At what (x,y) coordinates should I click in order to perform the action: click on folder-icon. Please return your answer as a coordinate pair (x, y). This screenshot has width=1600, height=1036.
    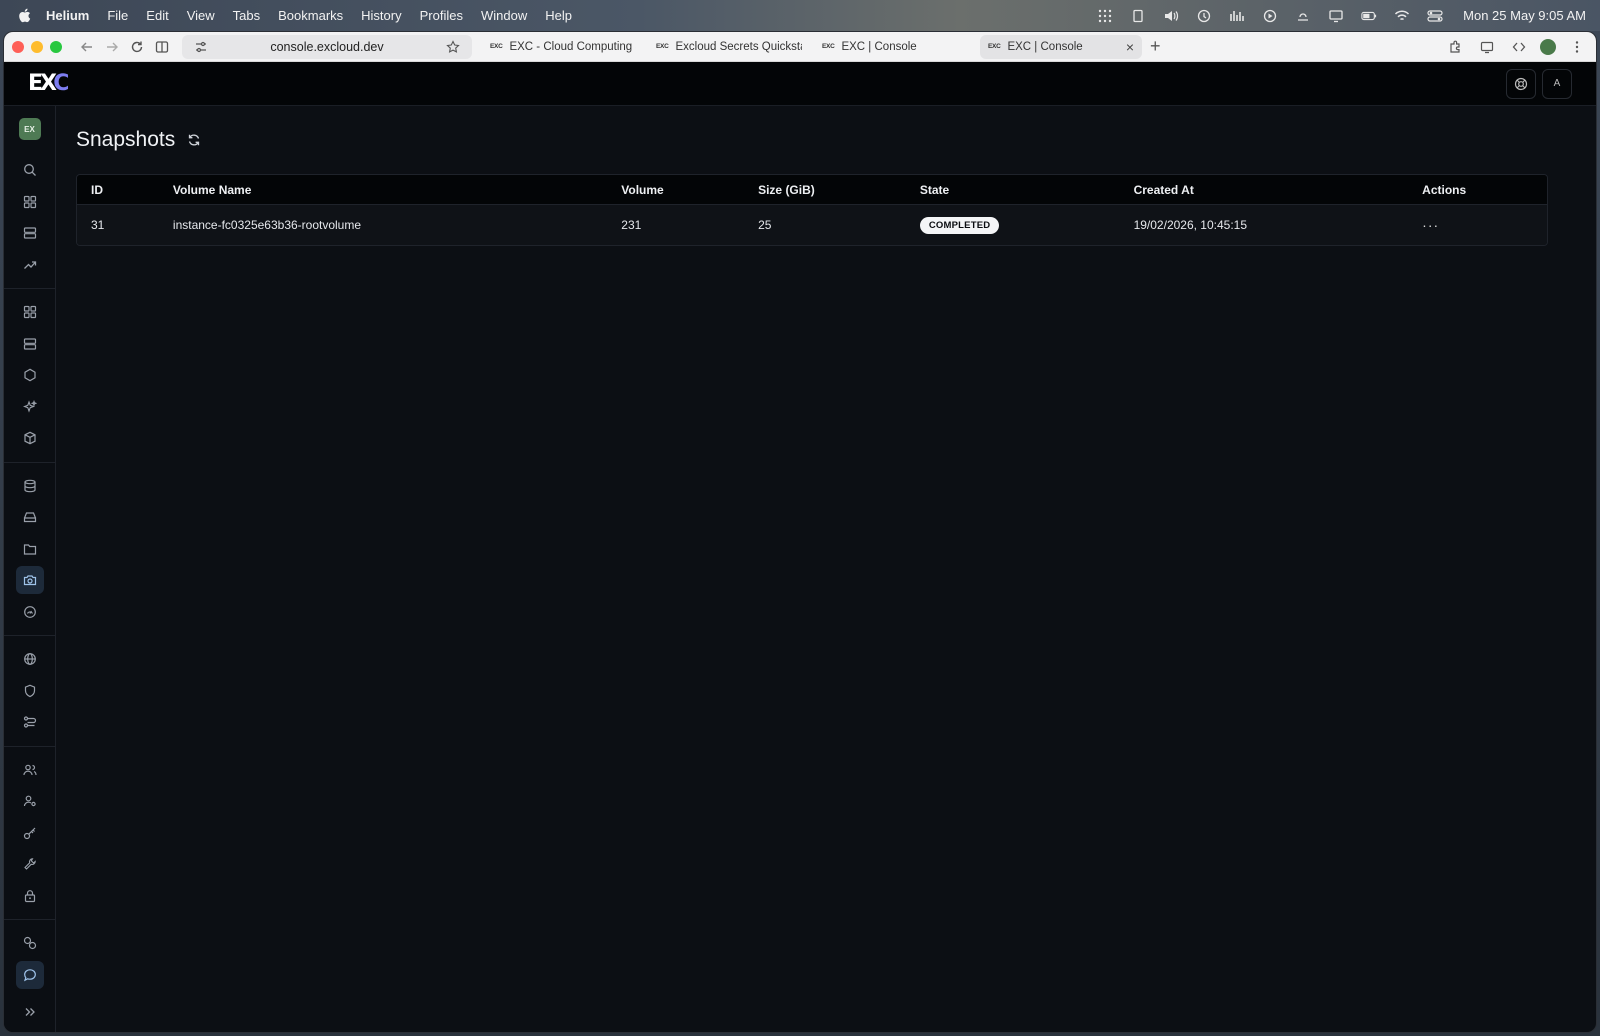
    Looking at the image, I should click on (30, 549).